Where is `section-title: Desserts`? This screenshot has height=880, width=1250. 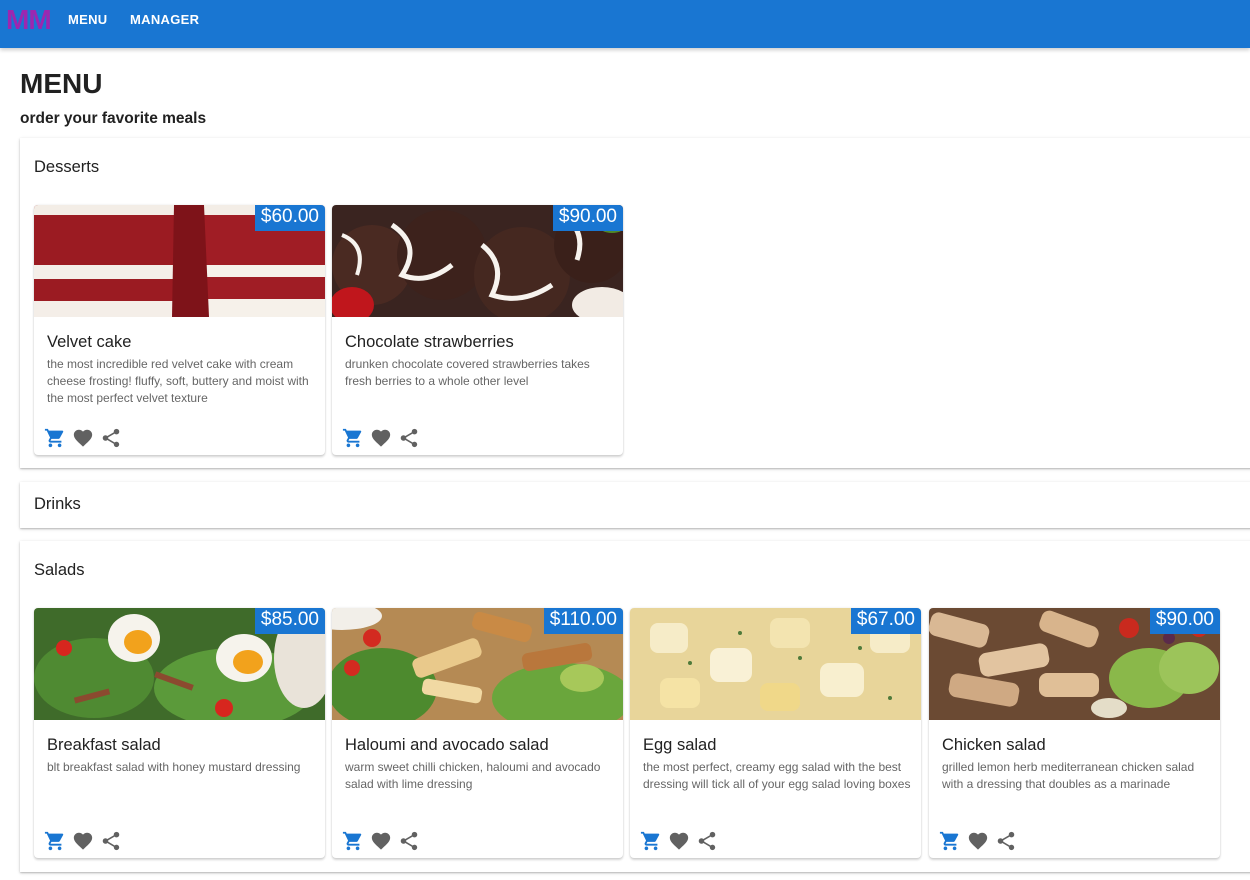
section-title: Desserts is located at coordinates (66, 167).